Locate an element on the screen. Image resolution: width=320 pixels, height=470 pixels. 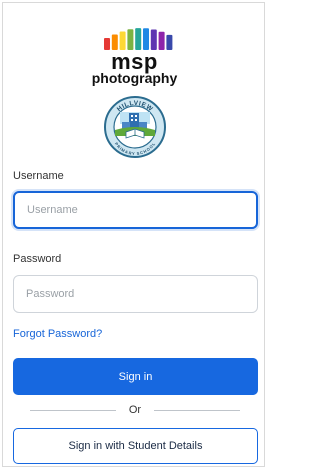
sign-in-button: Sign in is located at coordinates (135, 376).